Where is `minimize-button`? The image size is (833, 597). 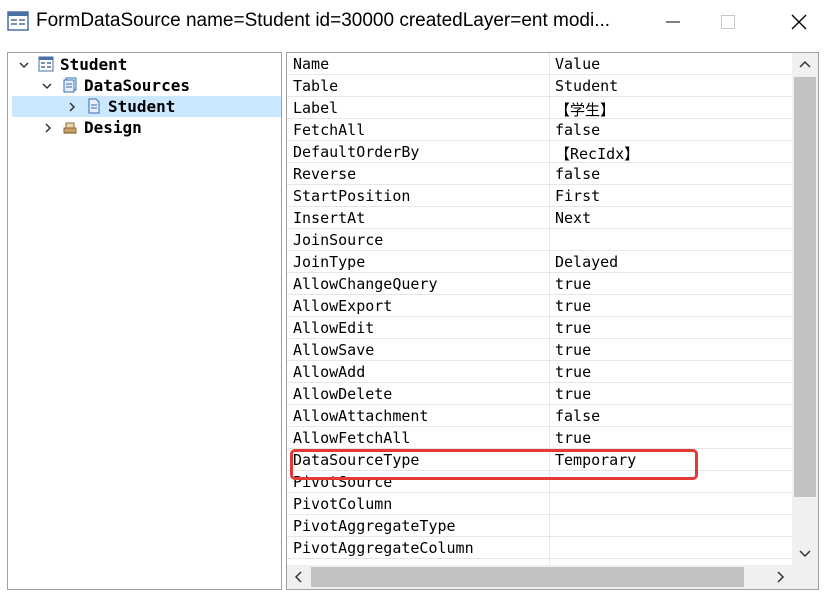 minimize-button is located at coordinates (673, 22).